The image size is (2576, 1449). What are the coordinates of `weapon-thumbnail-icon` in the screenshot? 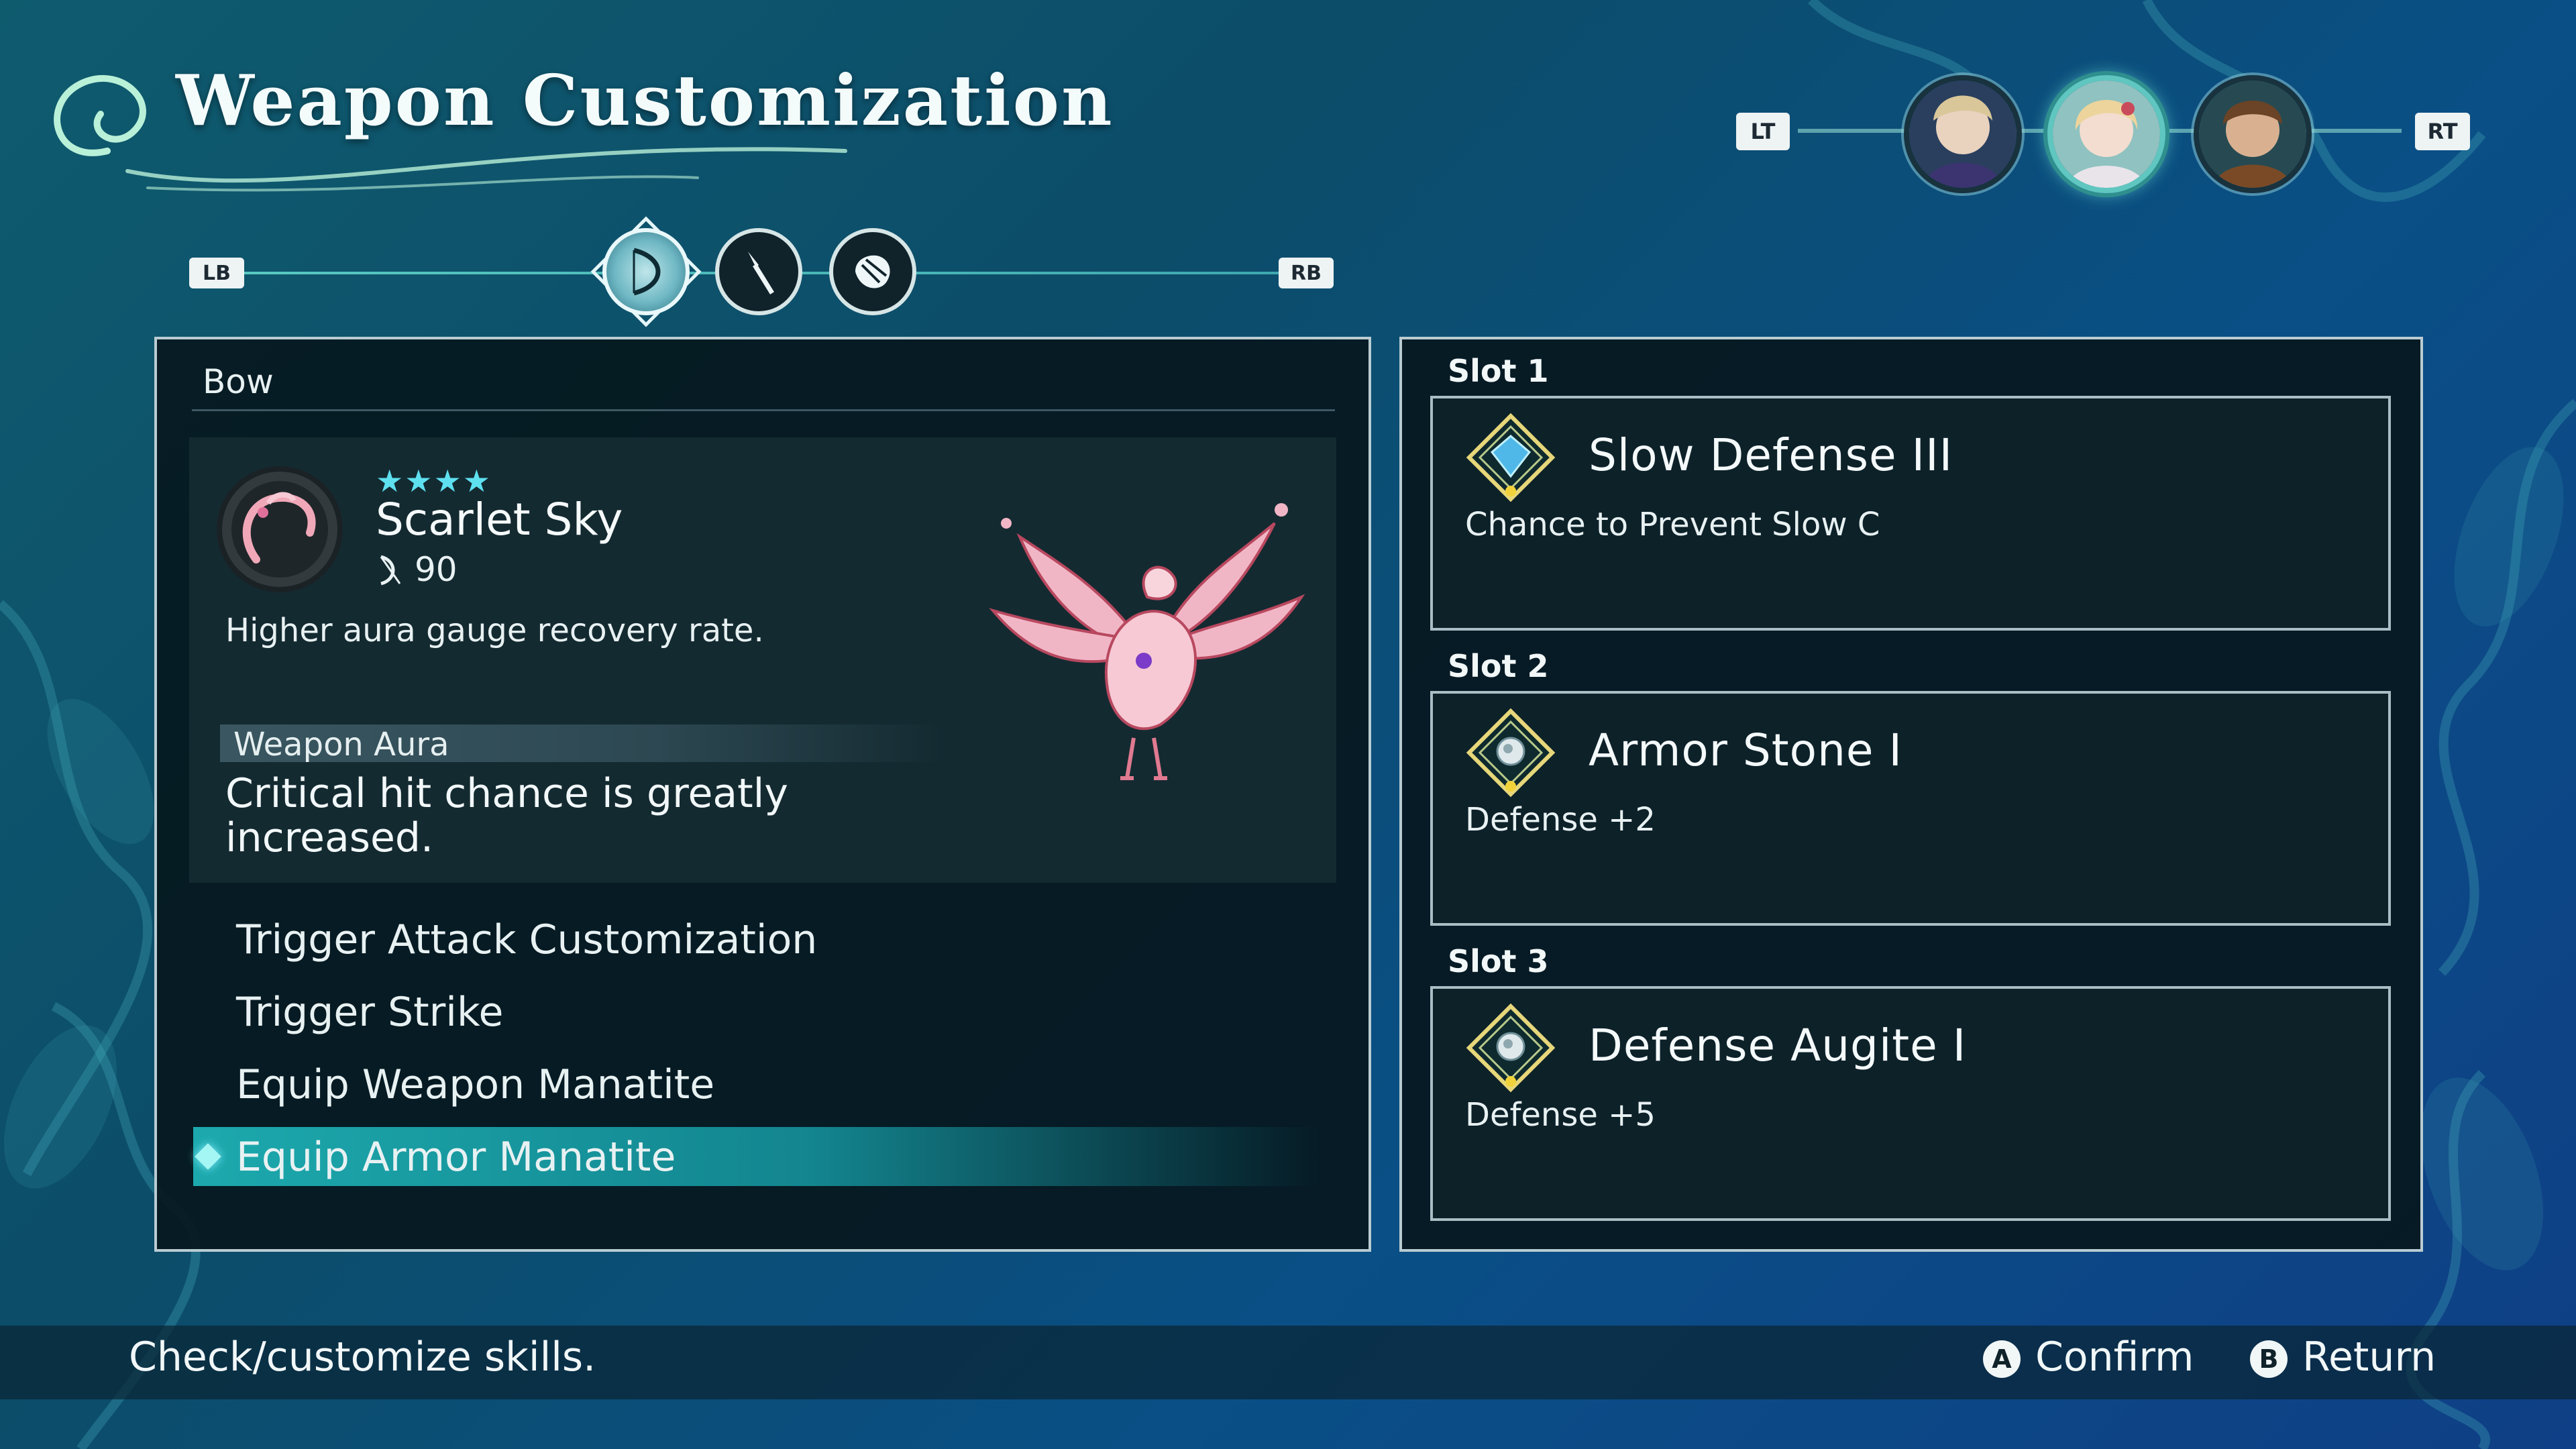 It's located at (280, 529).